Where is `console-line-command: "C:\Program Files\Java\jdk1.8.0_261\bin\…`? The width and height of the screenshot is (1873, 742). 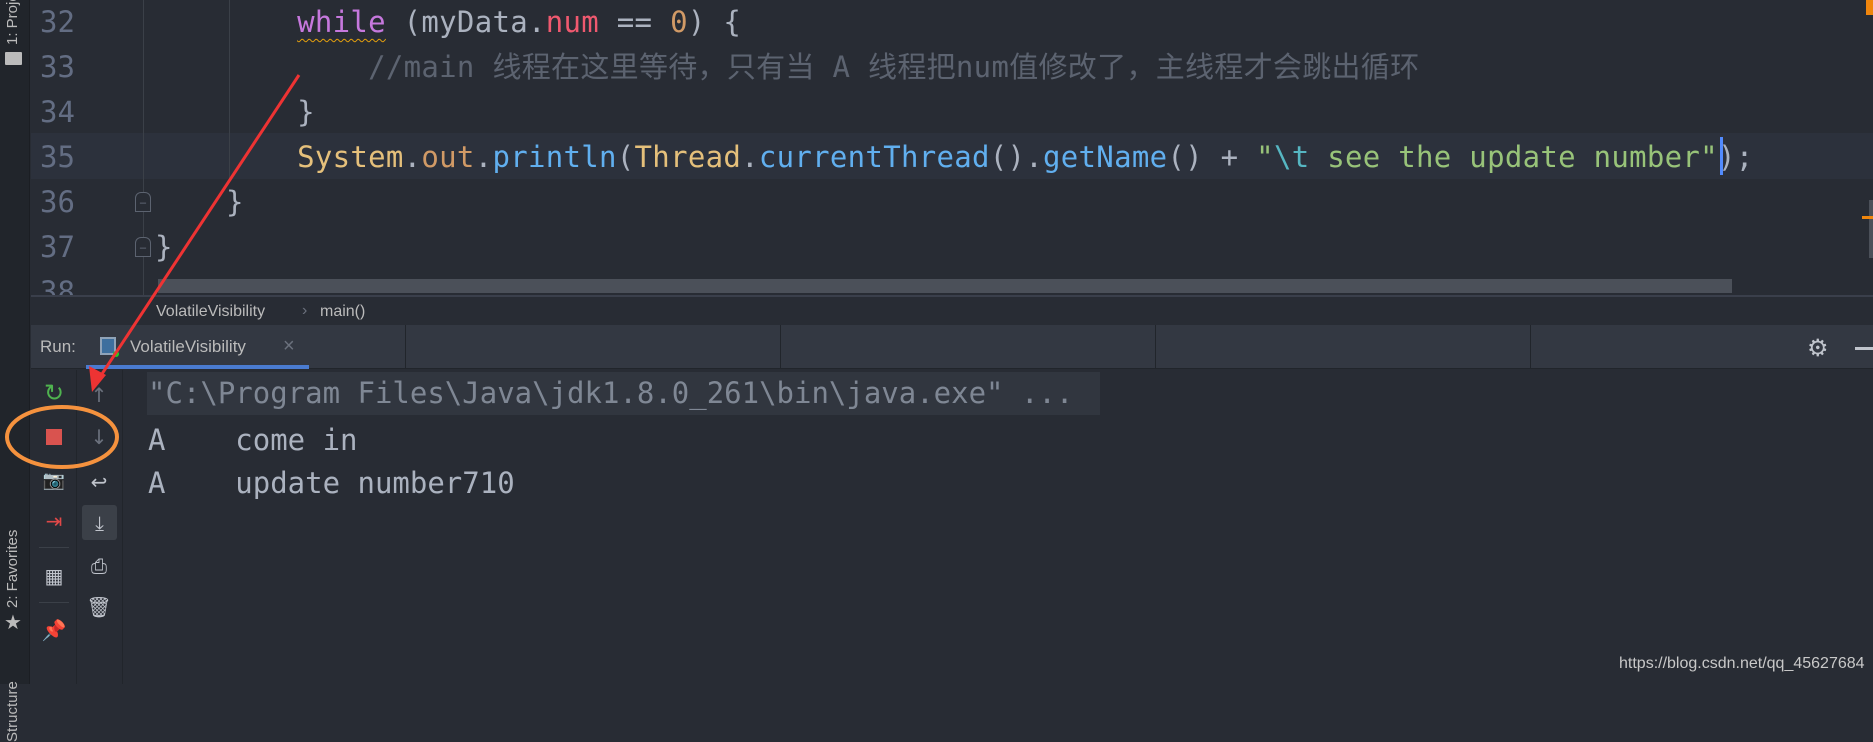 console-line-command: "C:\Program Files\Java\jdk1.8.0_261\bin\… is located at coordinates (611, 393).